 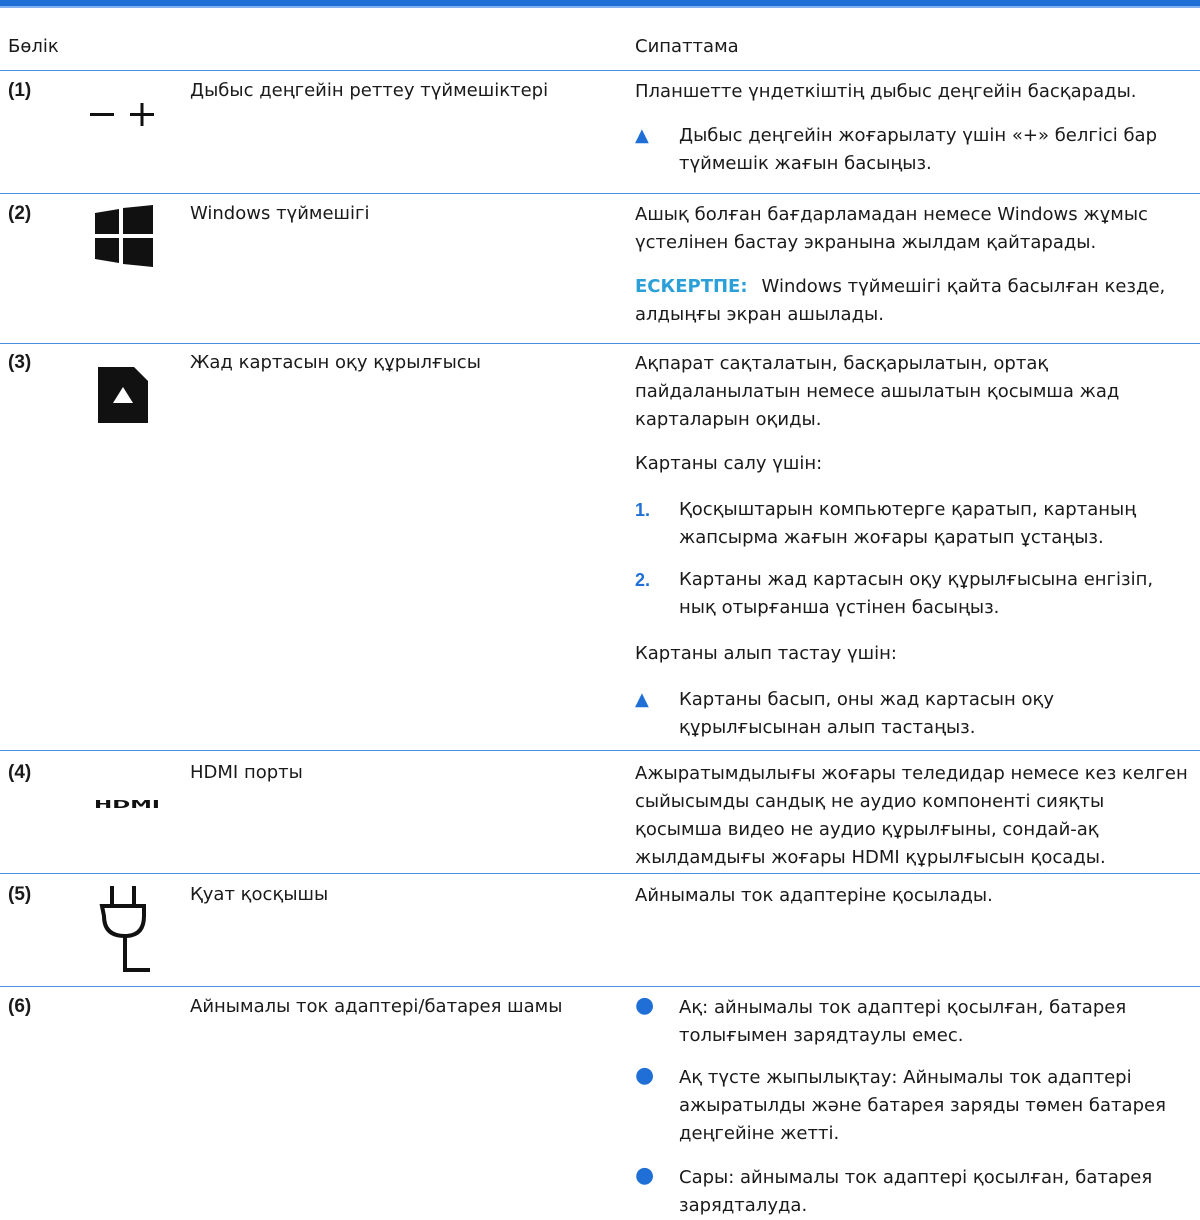 I want to click on step-number: 1., so click(x=643, y=510).